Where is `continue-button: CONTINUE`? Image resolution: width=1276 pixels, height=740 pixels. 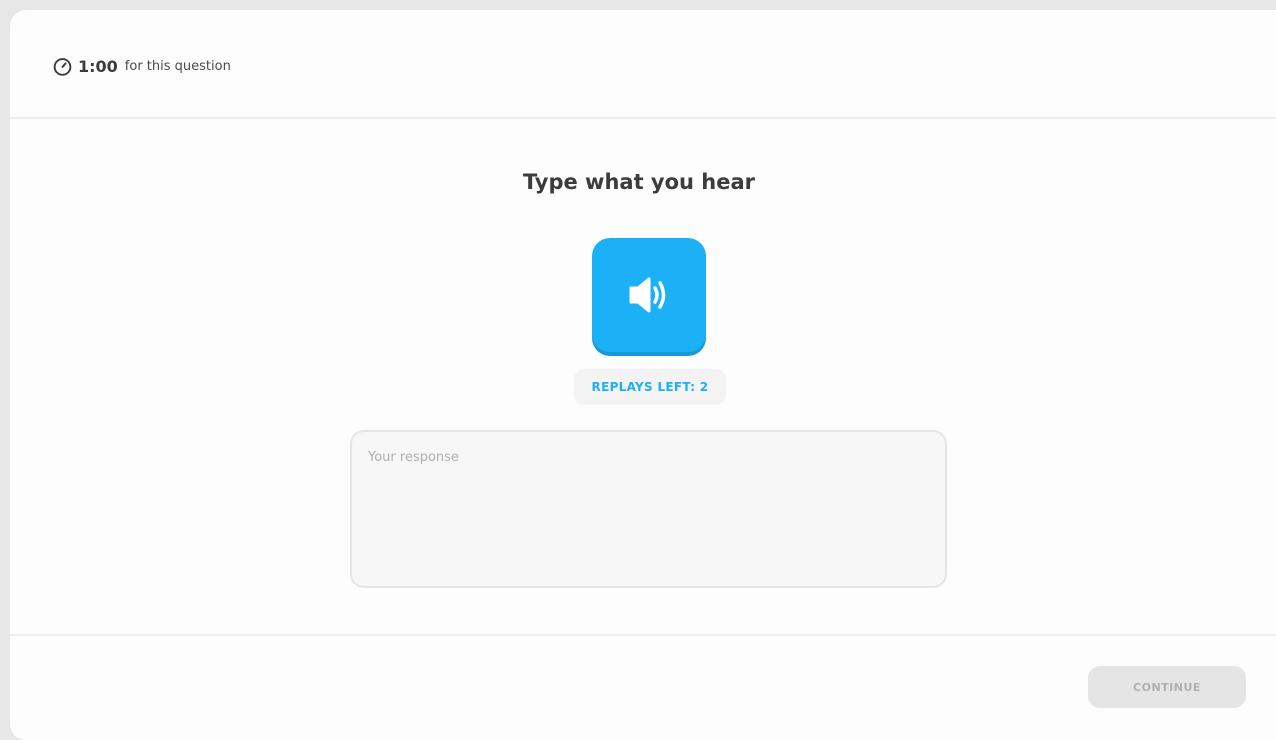 continue-button: CONTINUE is located at coordinates (1167, 687).